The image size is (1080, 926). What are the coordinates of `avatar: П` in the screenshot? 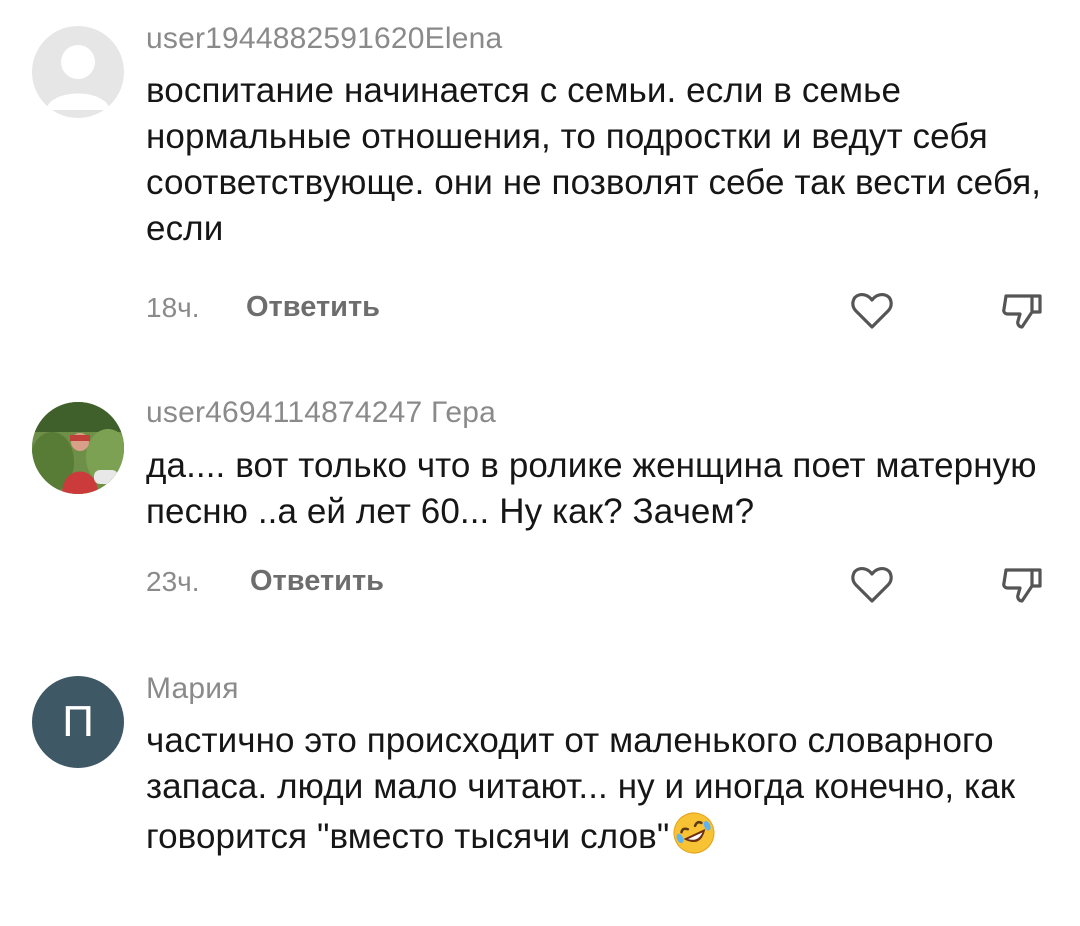 It's located at (78, 722).